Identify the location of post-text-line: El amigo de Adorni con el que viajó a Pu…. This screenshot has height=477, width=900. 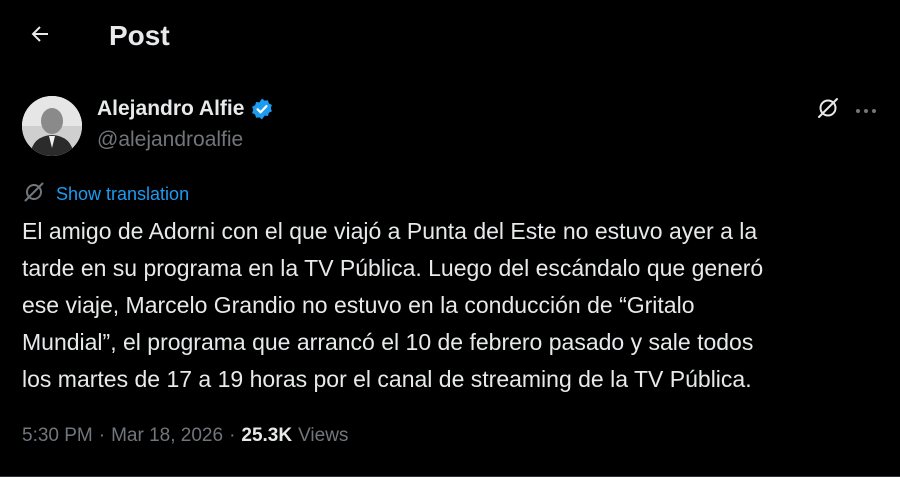
(390, 231).